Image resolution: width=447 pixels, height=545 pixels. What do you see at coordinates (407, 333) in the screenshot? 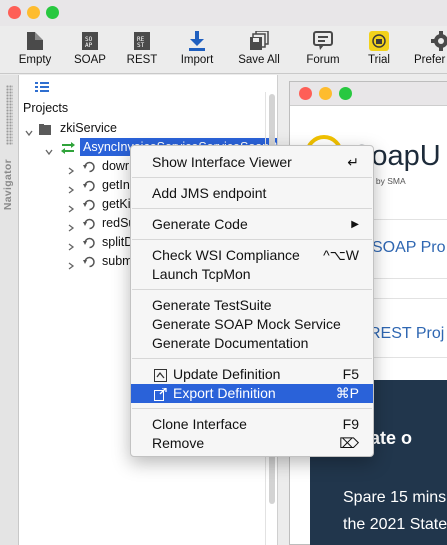
I see `promo-rest-text: REST Proj` at bounding box center [407, 333].